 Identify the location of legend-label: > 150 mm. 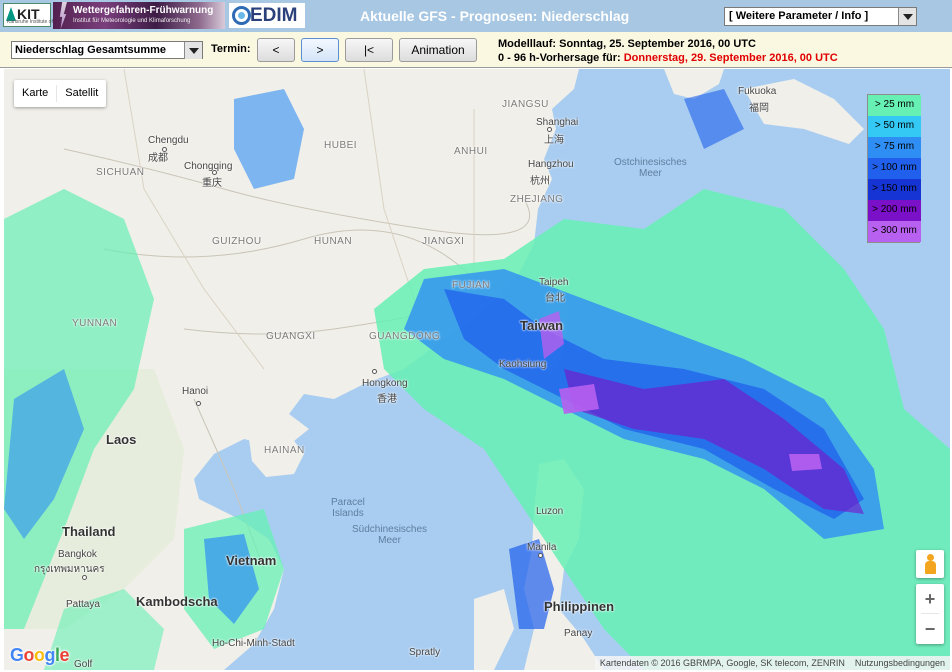
(894, 188).